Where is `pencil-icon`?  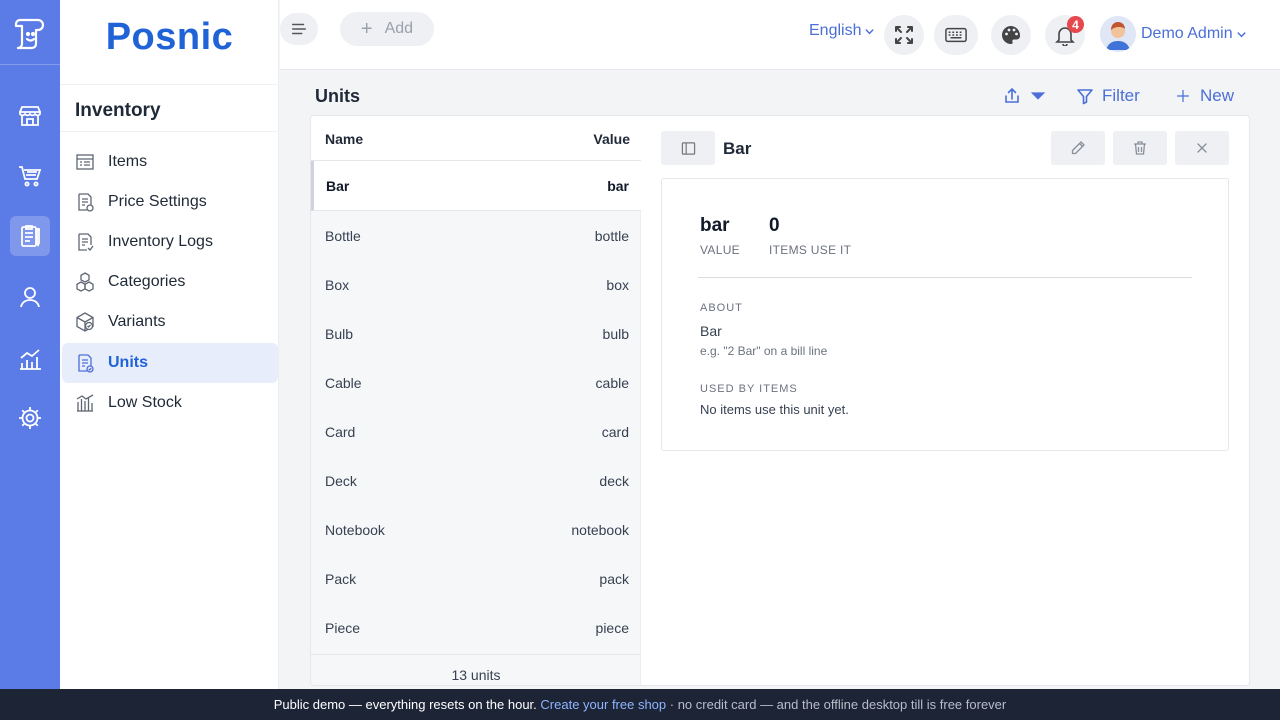
pencil-icon is located at coordinates (1078, 148).